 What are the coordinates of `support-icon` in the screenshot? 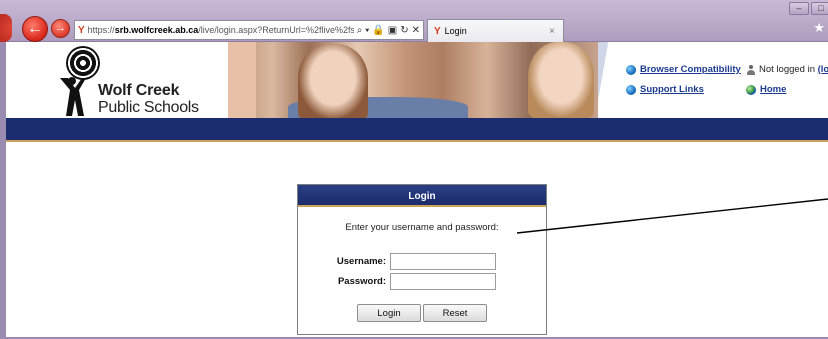 It's located at (631, 89).